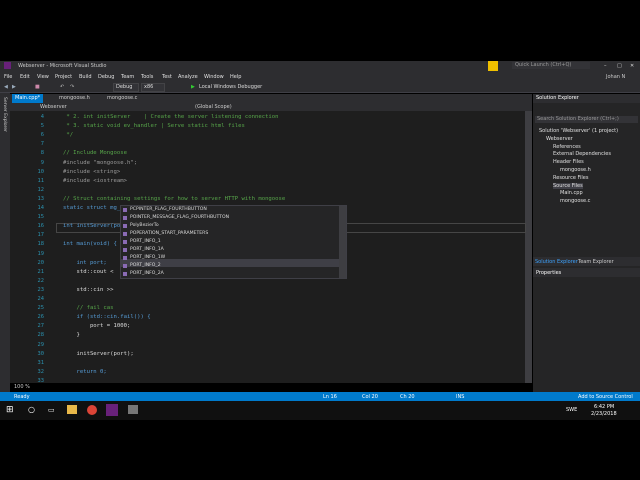 The image size is (640, 480). What do you see at coordinates (188, 77) in the screenshot?
I see `menu-analyze: Analyze` at bounding box center [188, 77].